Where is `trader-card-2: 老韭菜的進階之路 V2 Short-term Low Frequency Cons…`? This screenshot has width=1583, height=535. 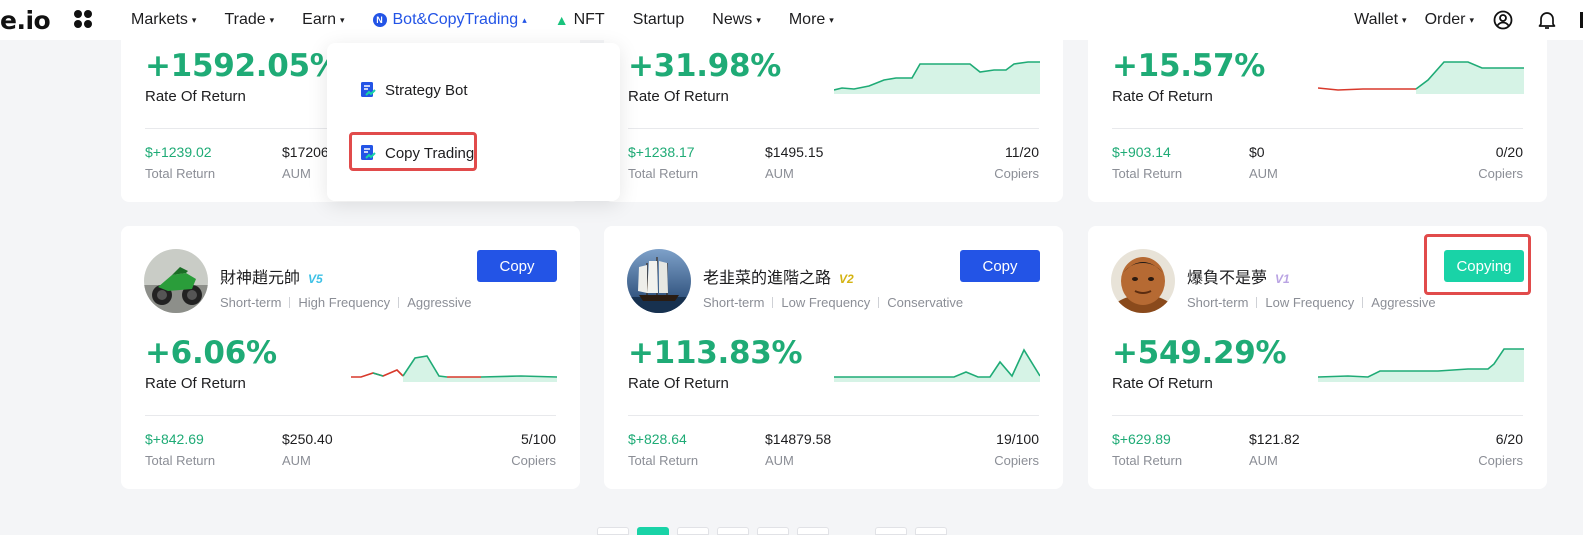 trader-card-2: 老韭菜的進階之路 V2 Short-term Low Frequency Cons… is located at coordinates (833, 357).